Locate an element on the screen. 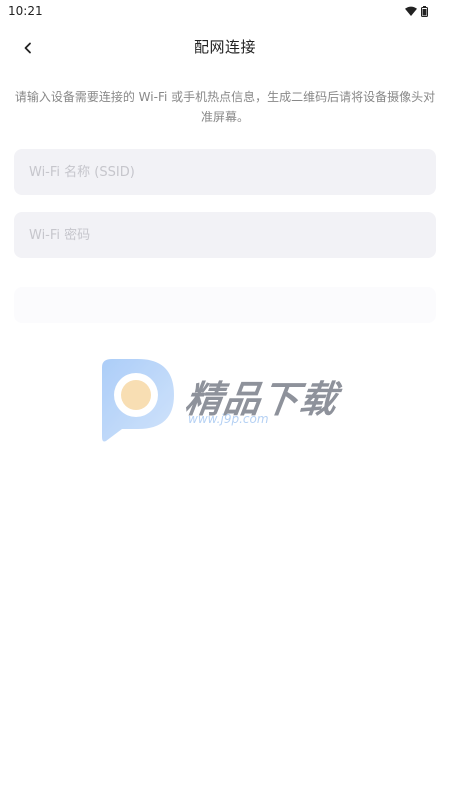 The image size is (450, 800). ssid-input is located at coordinates (225, 172).